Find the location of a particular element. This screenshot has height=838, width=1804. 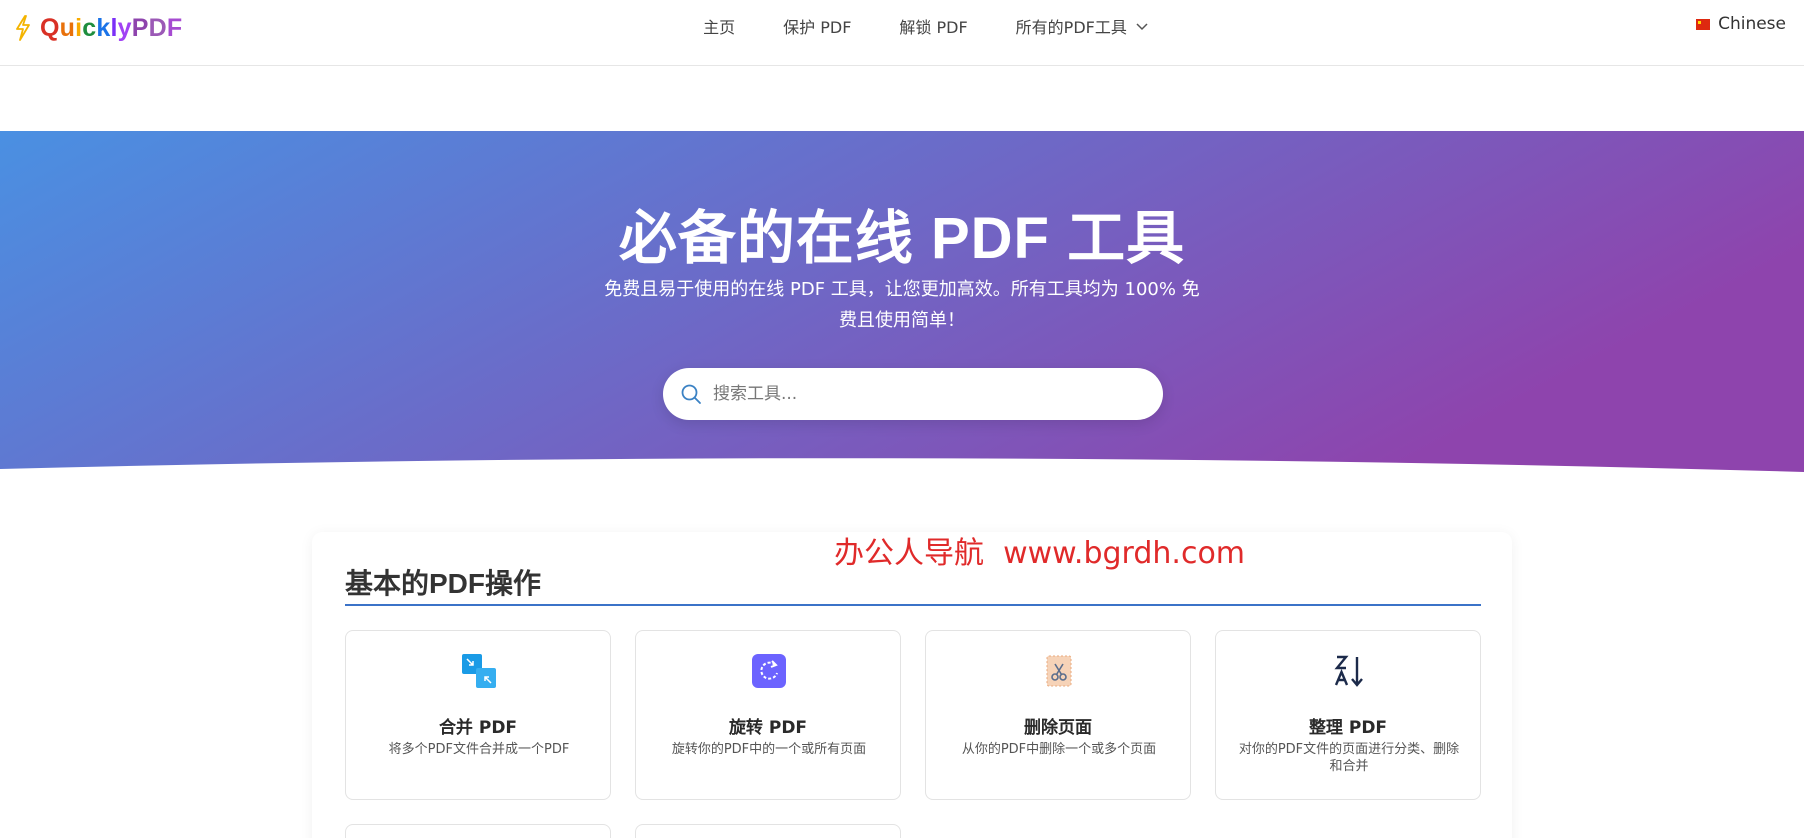

search-box is located at coordinates (913, 394).